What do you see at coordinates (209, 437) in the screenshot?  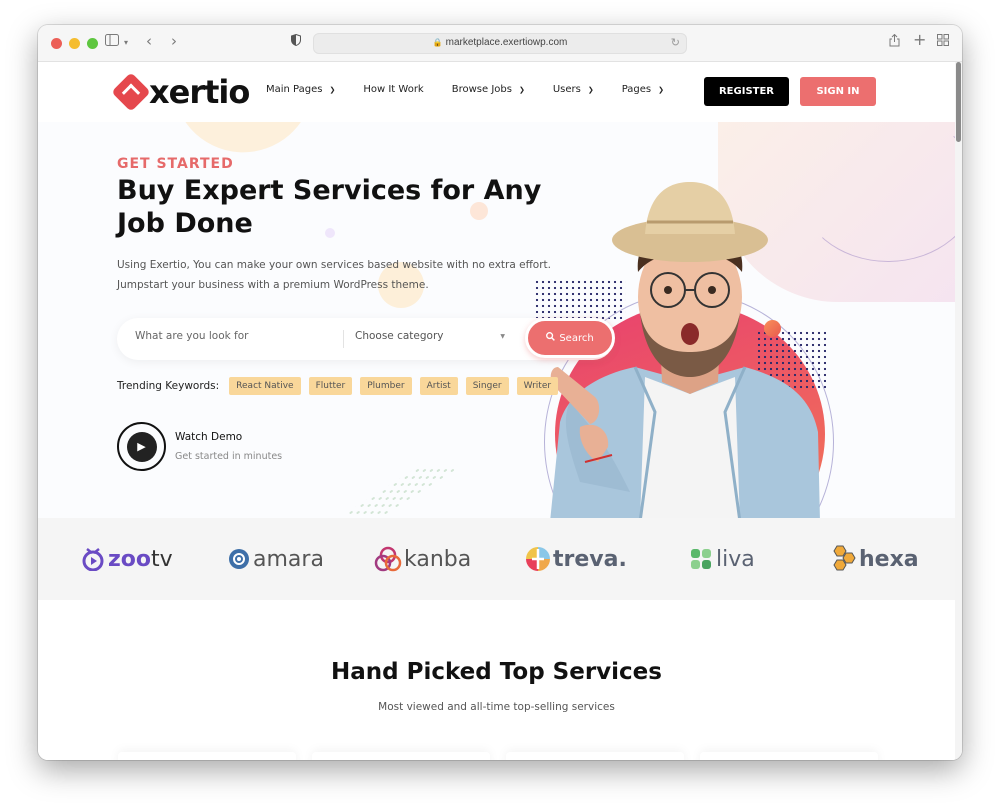 I see `watch-demo-title: Watch Demo` at bounding box center [209, 437].